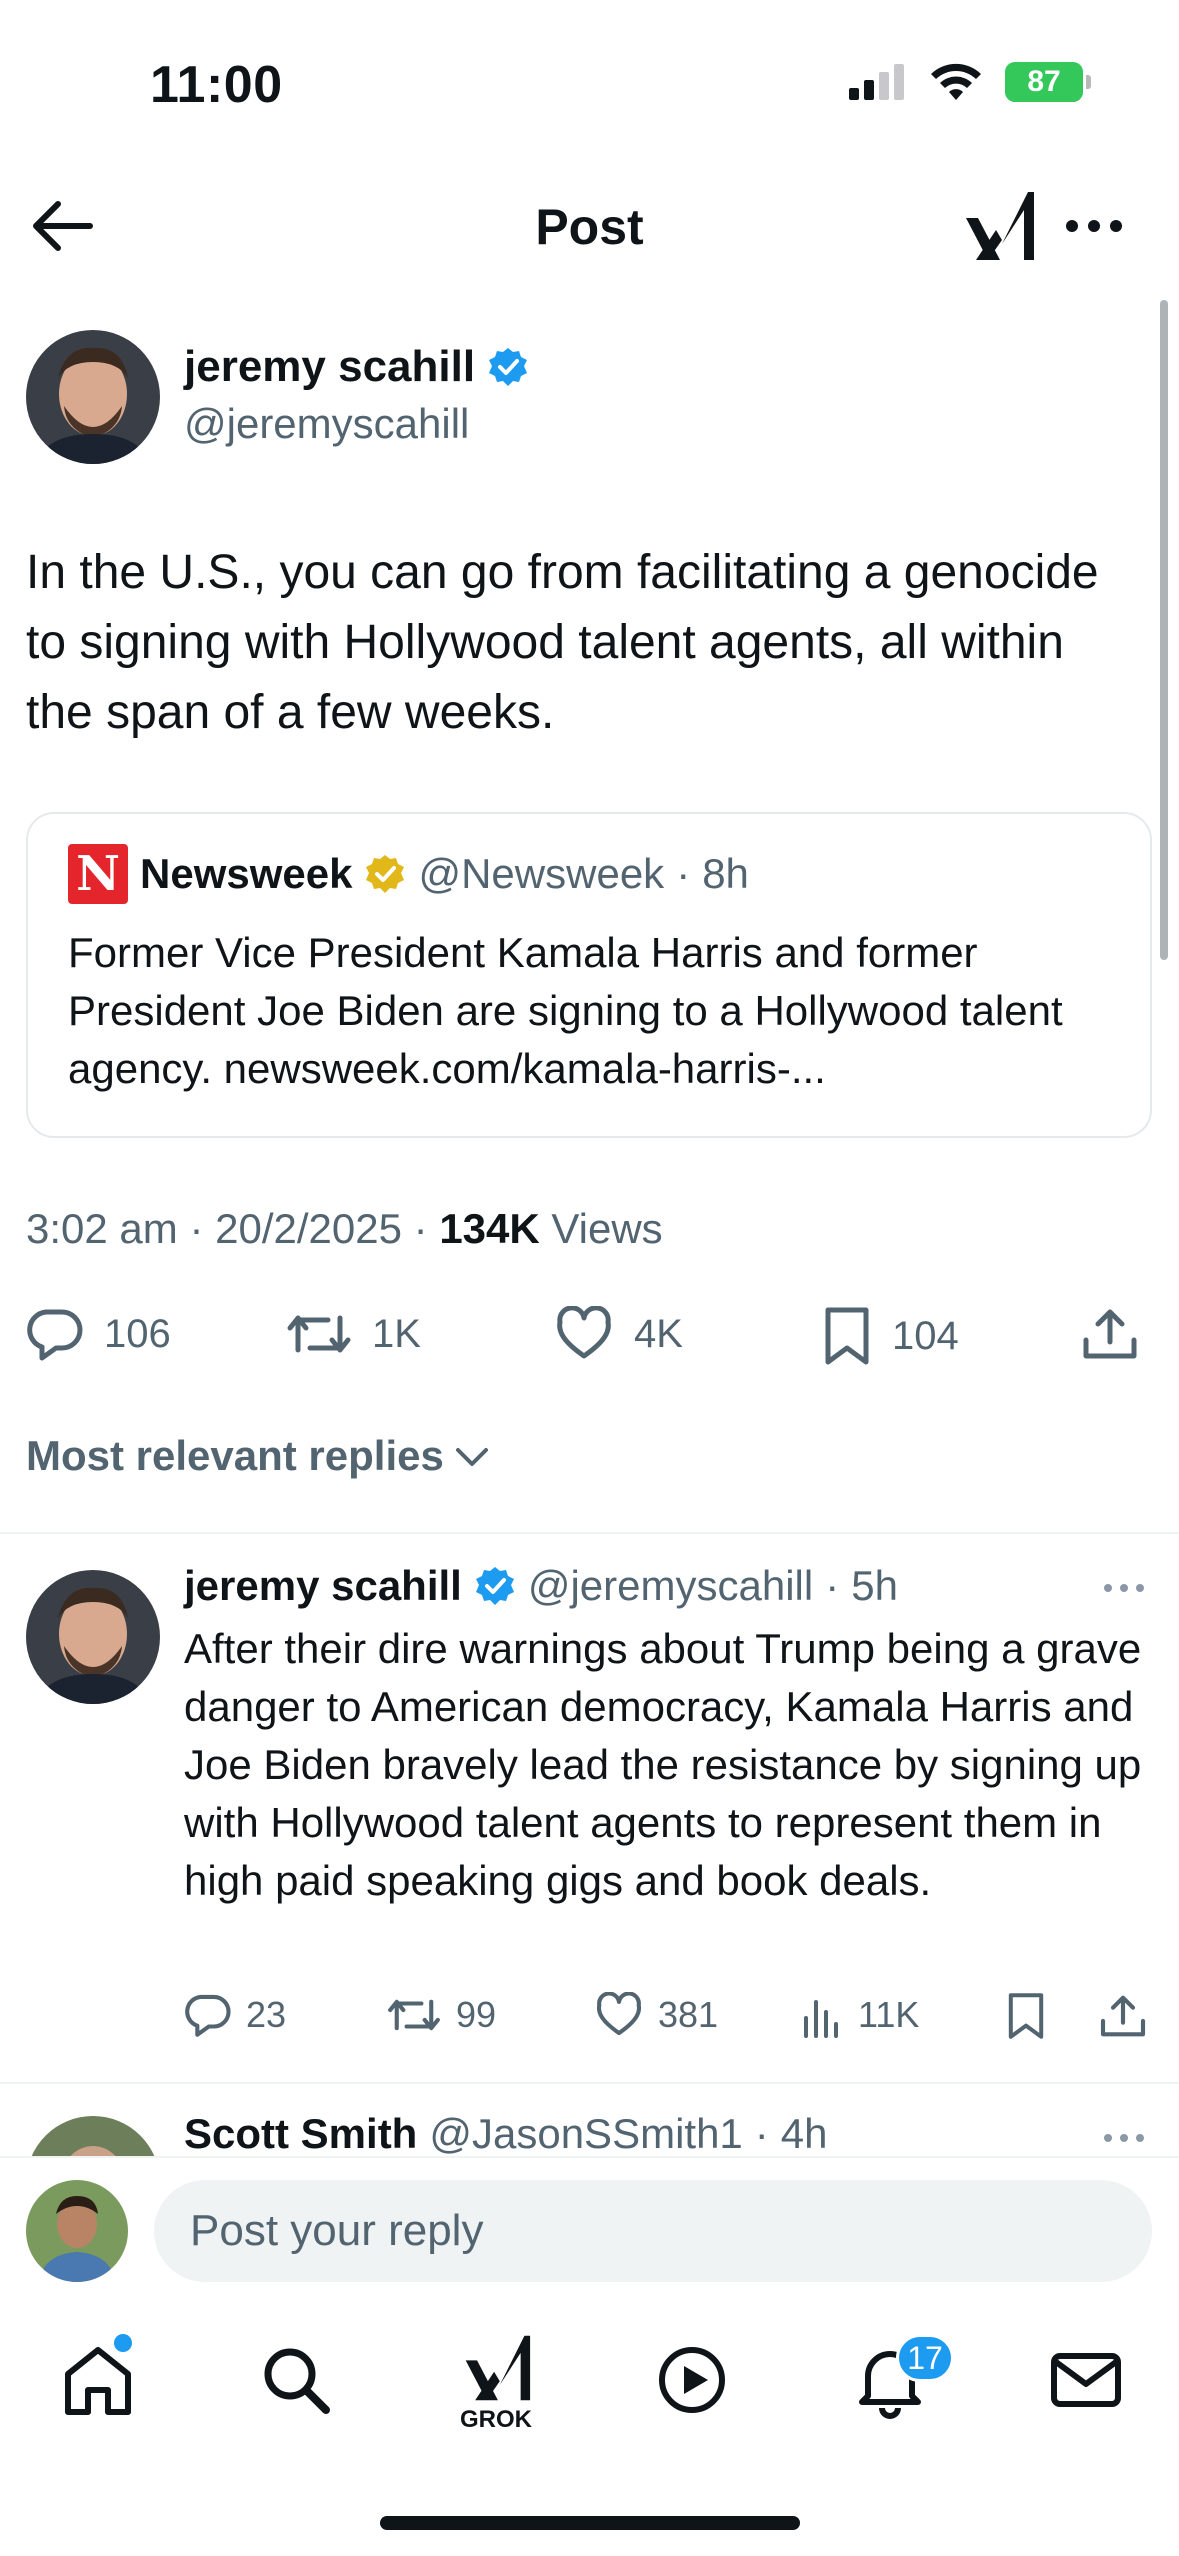  What do you see at coordinates (266, 2014) in the screenshot?
I see `reply-count: 23` at bounding box center [266, 2014].